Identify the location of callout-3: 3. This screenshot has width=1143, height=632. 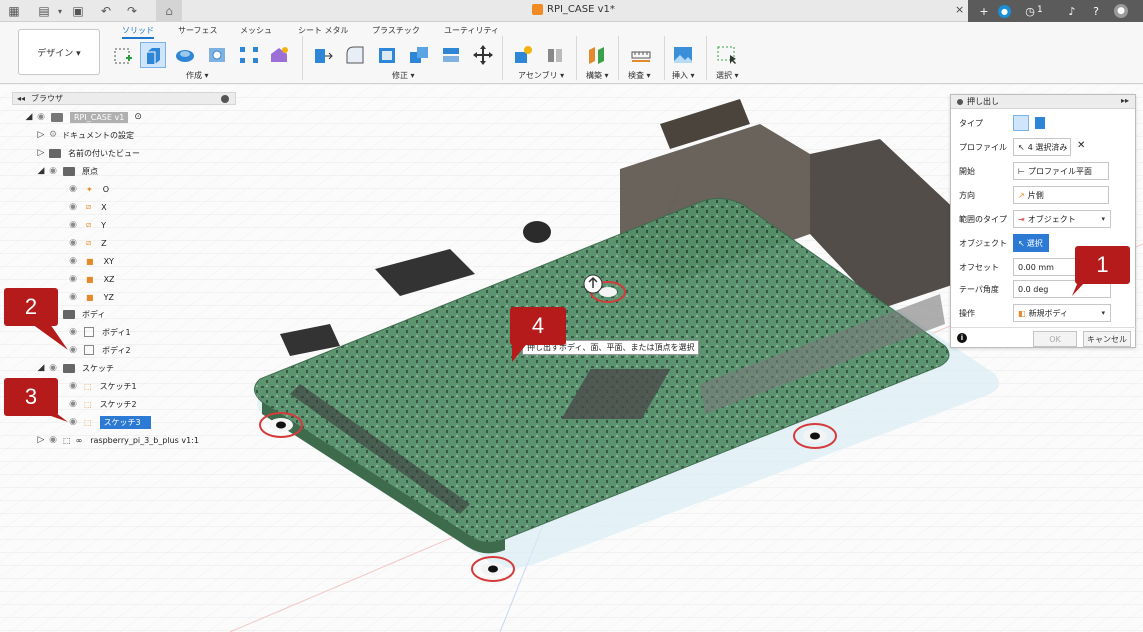
(31, 397).